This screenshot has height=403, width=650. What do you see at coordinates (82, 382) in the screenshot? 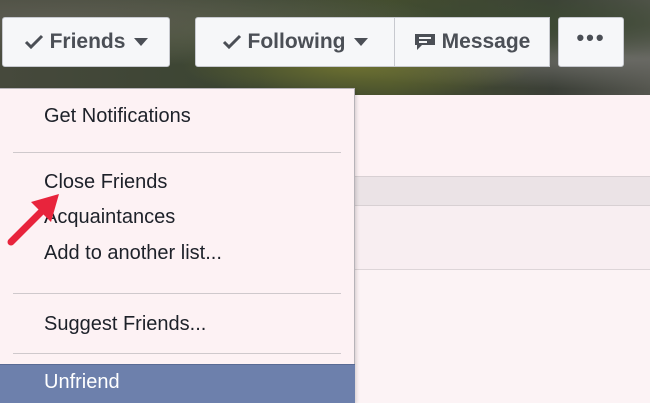
I see `unfriend-label: Unfriend` at bounding box center [82, 382].